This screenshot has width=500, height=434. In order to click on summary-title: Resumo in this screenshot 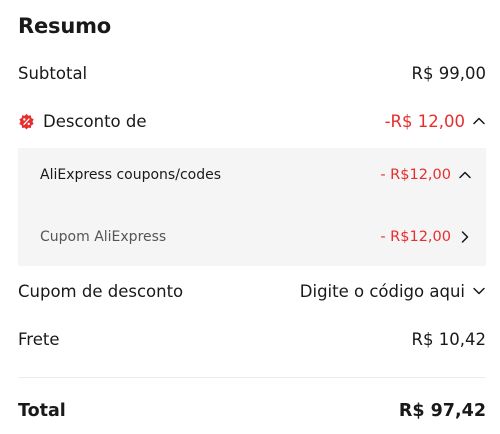, I will do `click(64, 26)`.